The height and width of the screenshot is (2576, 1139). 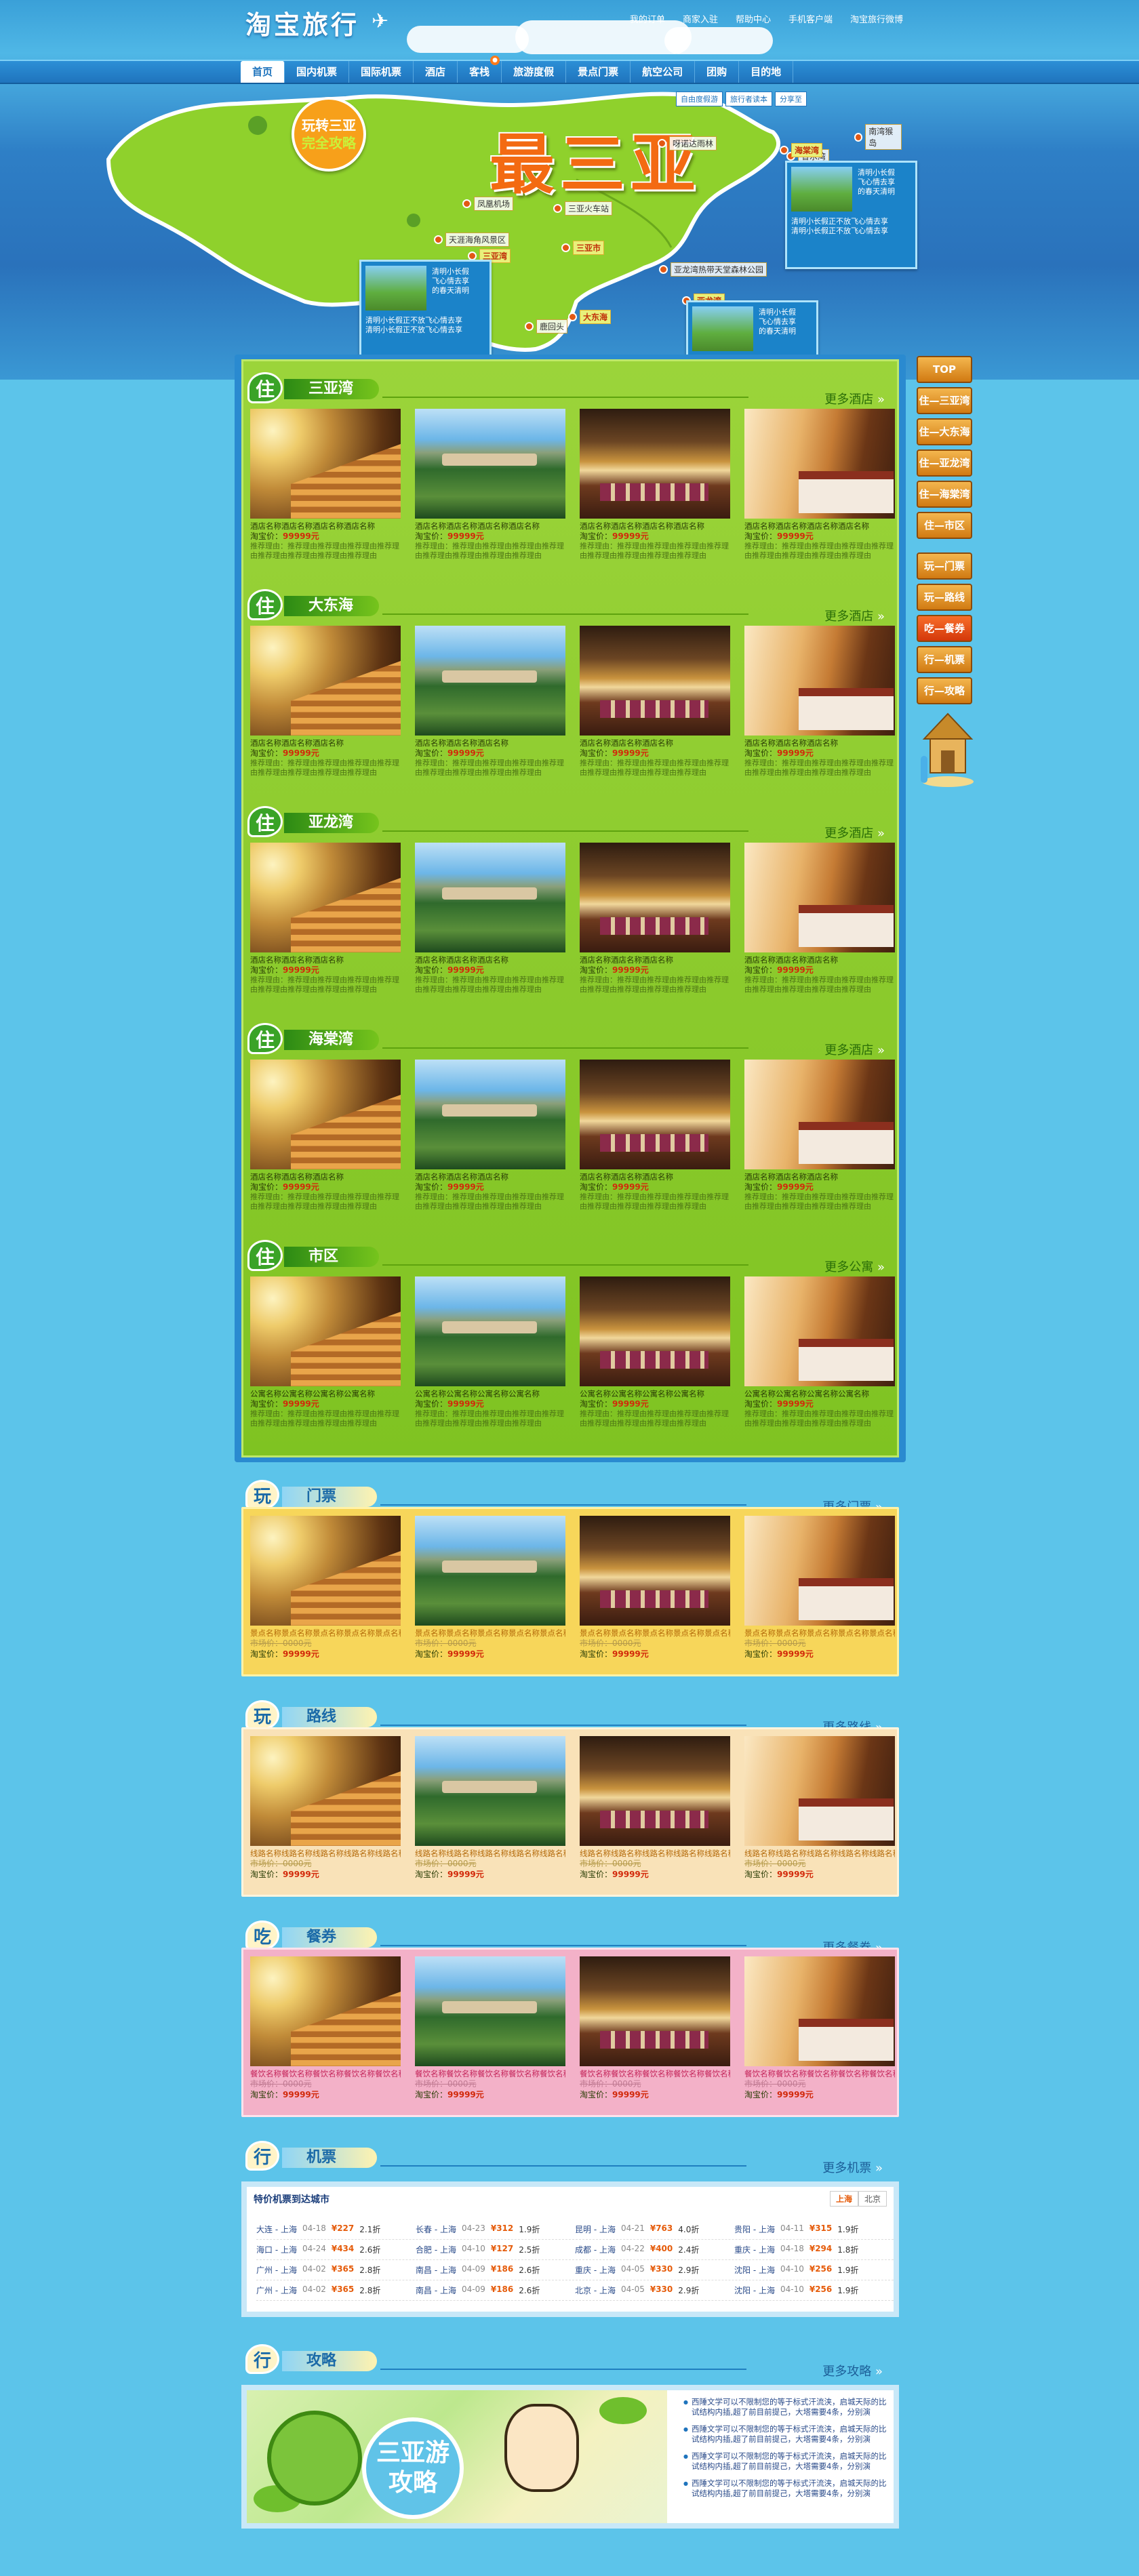 What do you see at coordinates (753, 18) in the screenshot?
I see `help-center-link: 帮助中心` at bounding box center [753, 18].